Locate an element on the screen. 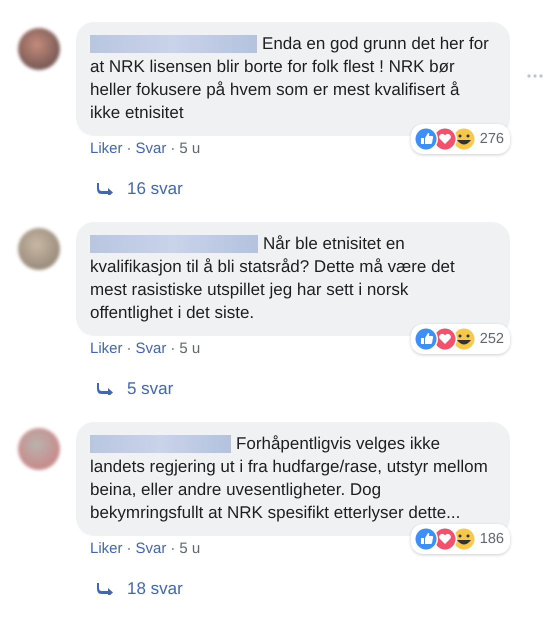 The width and height of the screenshot is (544, 637). more-options-icon is located at coordinates (535, 76).